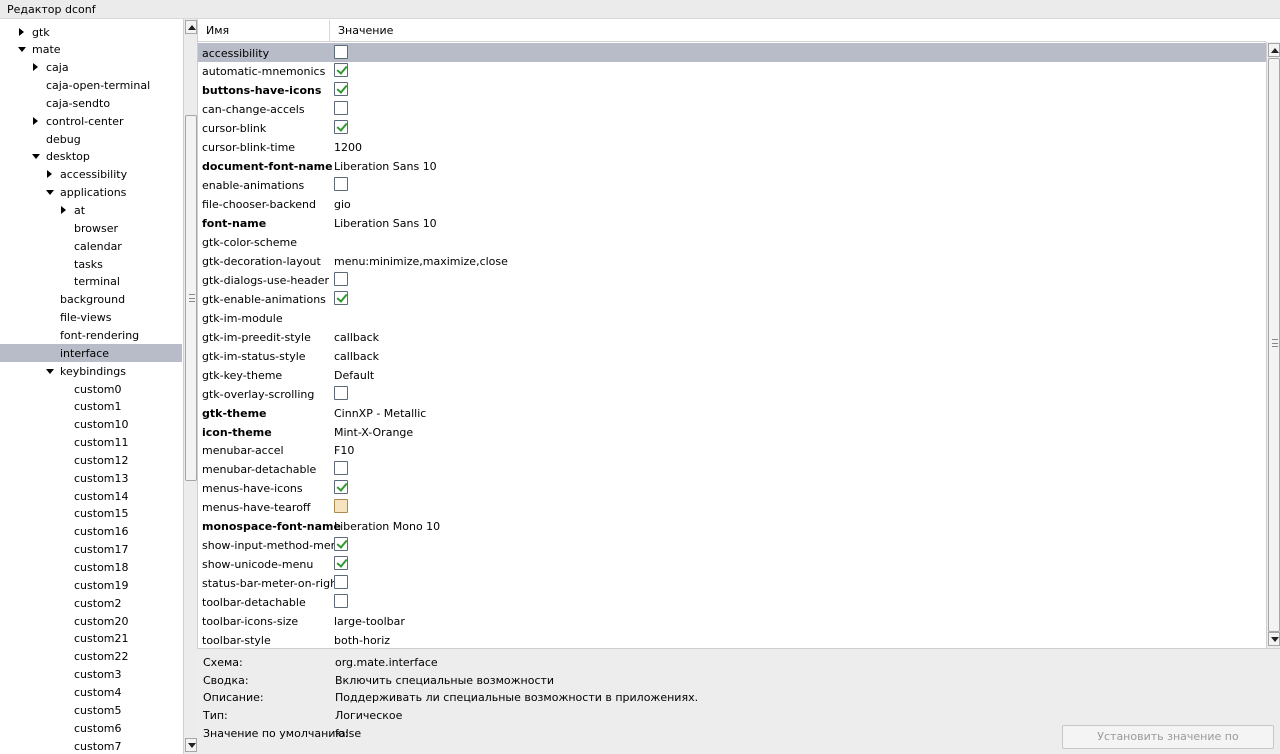 This screenshot has width=1280, height=754. I want to click on key-row-gtk-color-scheme: gtk-color-scheme, so click(732, 241).